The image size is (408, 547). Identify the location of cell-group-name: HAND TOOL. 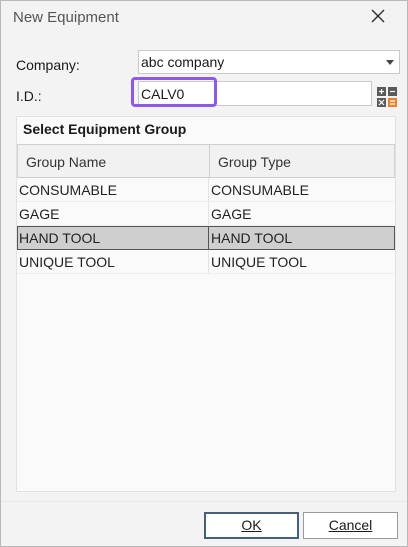
(60, 238).